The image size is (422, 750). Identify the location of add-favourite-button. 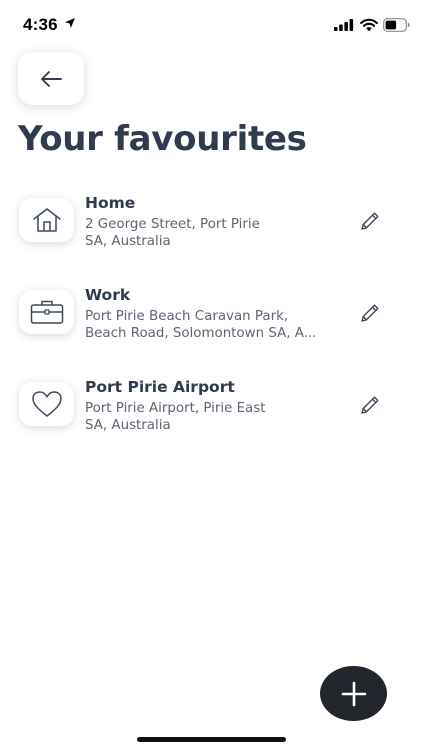
(353, 693).